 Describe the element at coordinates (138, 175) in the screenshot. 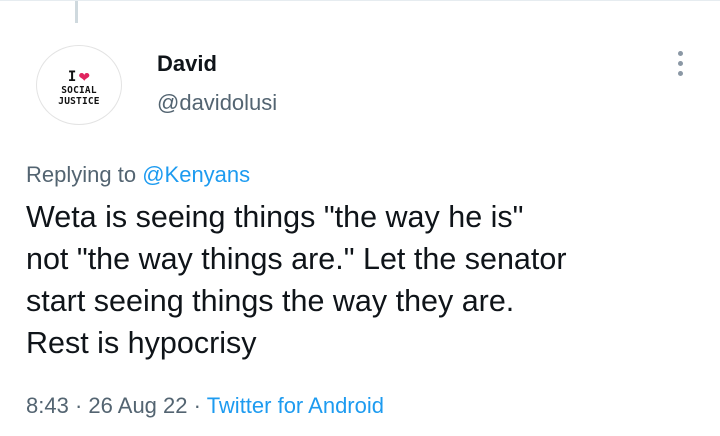

I see `replying-to-line: Replying to @Kenyans` at that location.